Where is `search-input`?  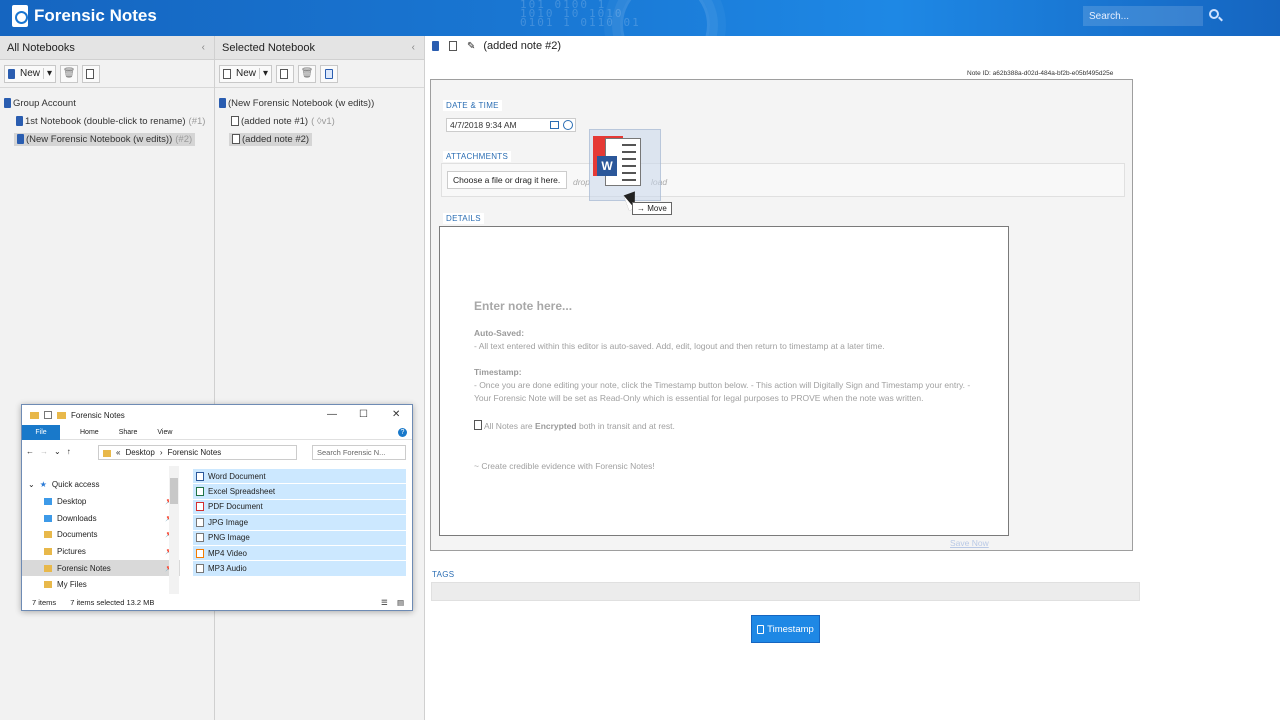 search-input is located at coordinates (1143, 16).